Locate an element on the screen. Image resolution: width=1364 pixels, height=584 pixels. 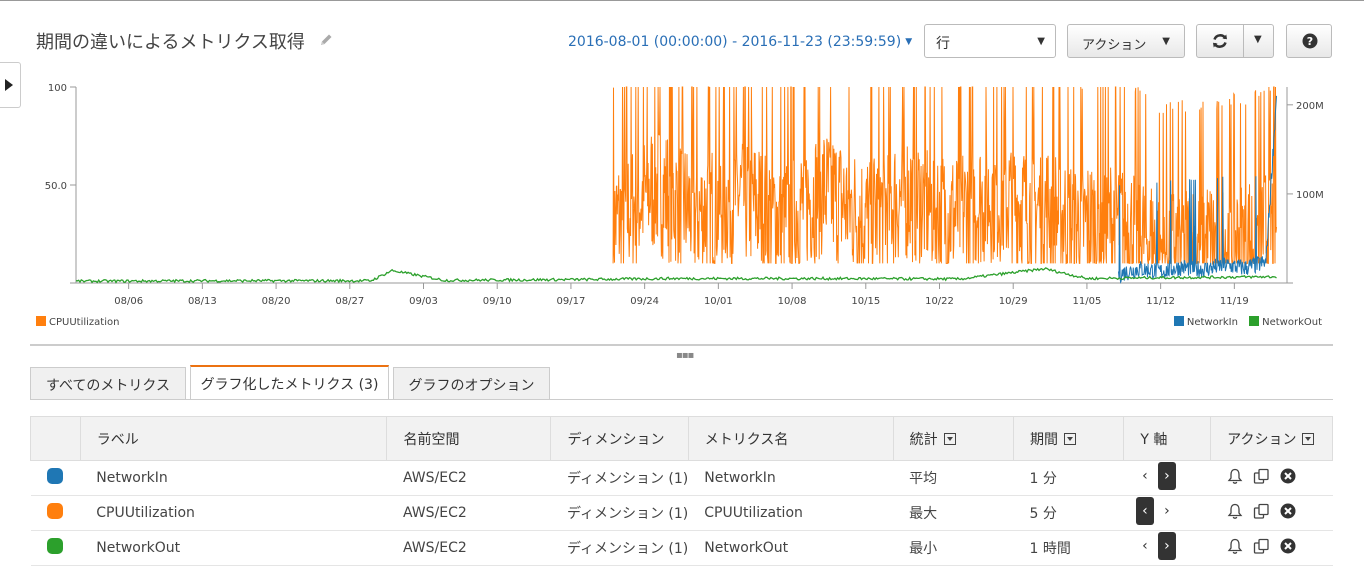
refresh-button is located at coordinates (1220, 41).